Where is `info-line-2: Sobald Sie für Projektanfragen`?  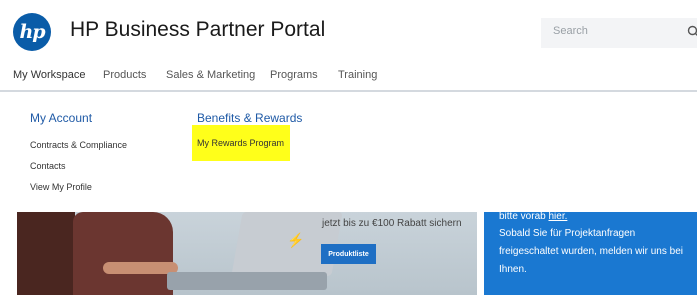
info-line-2: Sobald Sie für Projektanfragen is located at coordinates (567, 233).